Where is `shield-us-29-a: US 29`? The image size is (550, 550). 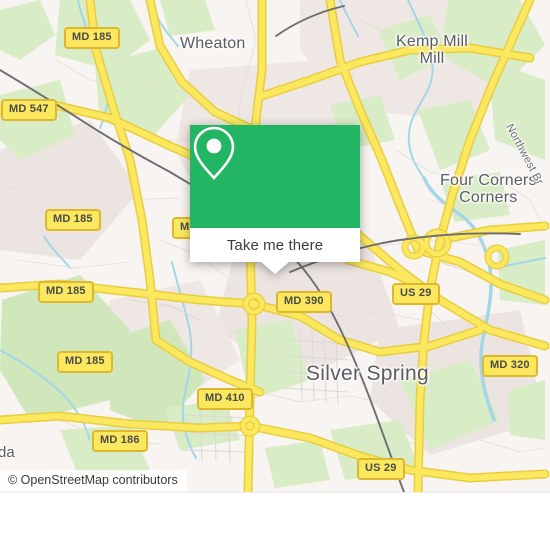 shield-us-29-a: US 29 is located at coordinates (416, 294).